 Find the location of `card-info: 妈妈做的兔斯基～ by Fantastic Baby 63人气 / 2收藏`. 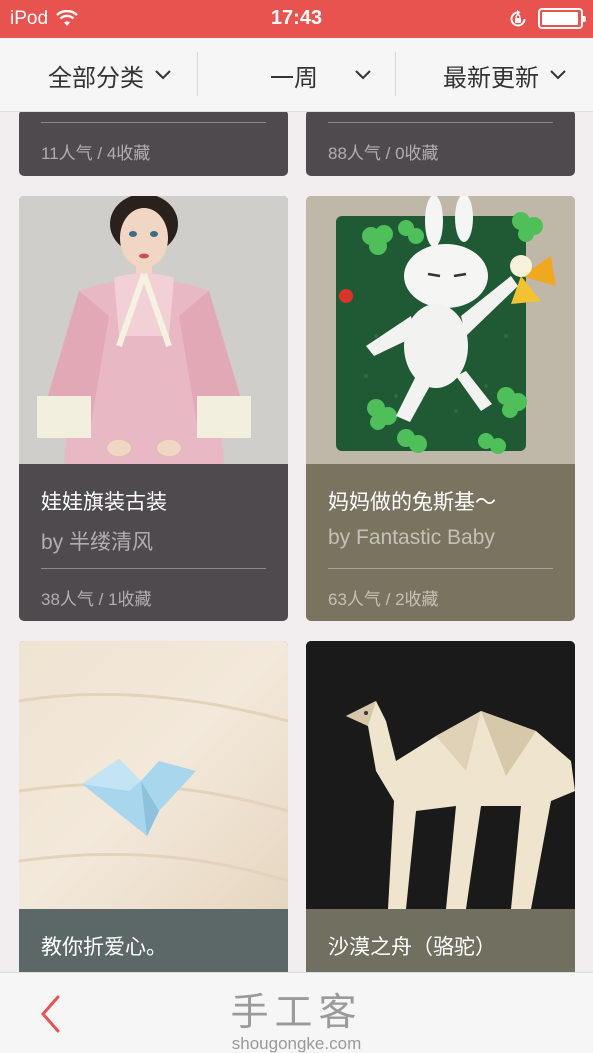

card-info: 妈妈做的兔斯基～ by Fantastic Baby 63人气 / 2收藏 is located at coordinates (440, 542).